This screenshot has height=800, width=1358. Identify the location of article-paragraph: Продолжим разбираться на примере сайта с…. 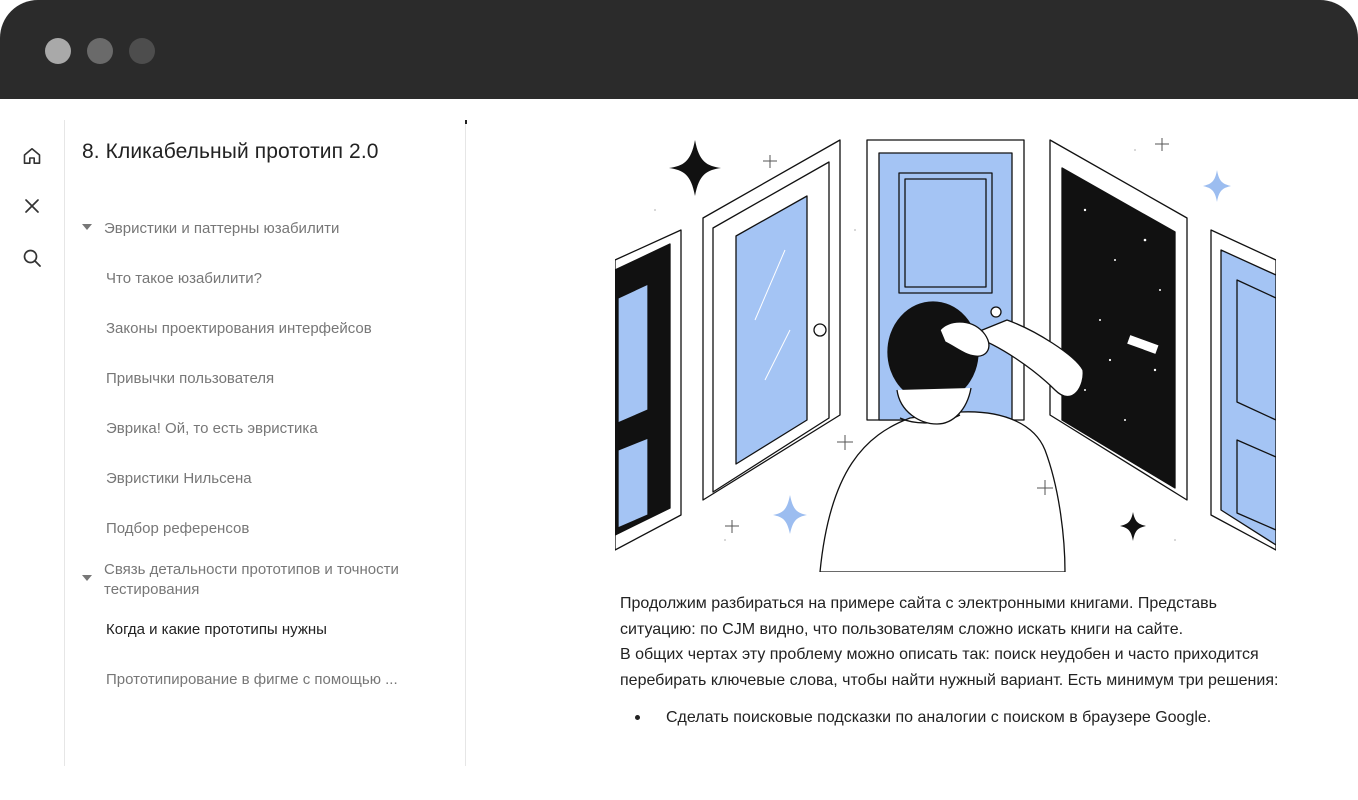
(918, 616).